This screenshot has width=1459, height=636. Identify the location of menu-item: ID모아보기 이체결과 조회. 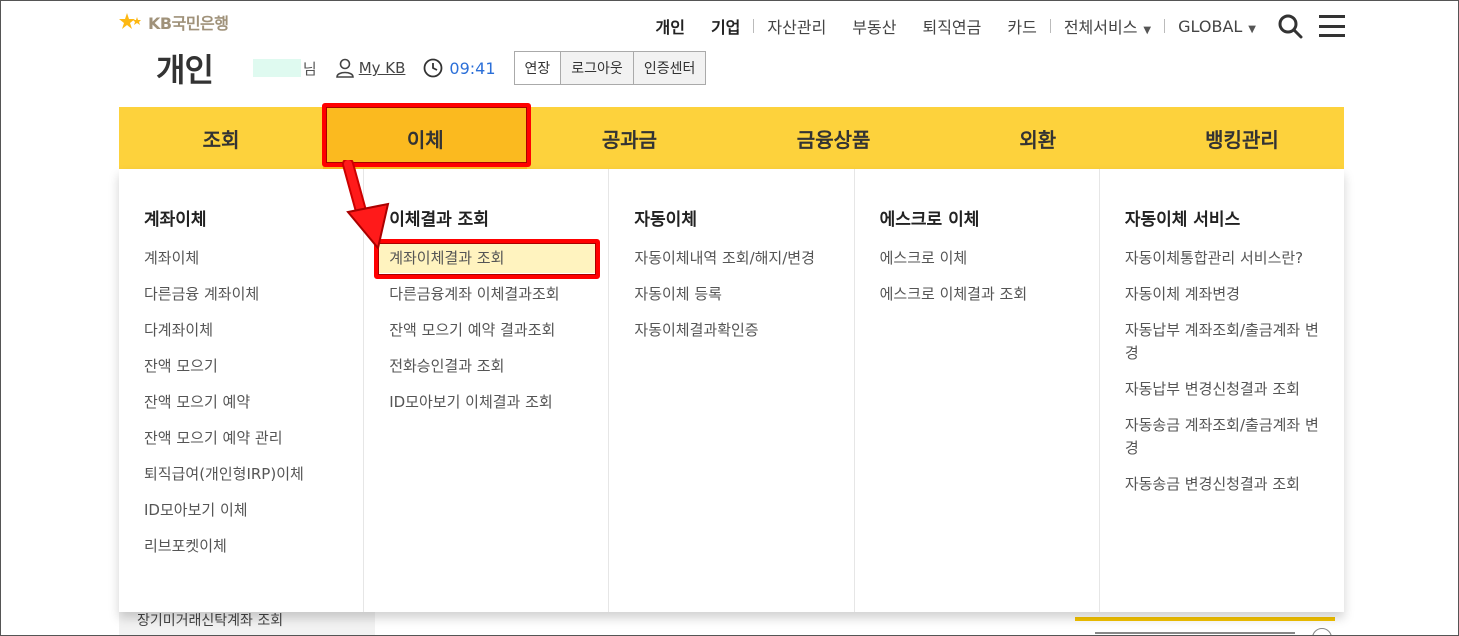
(498, 402).